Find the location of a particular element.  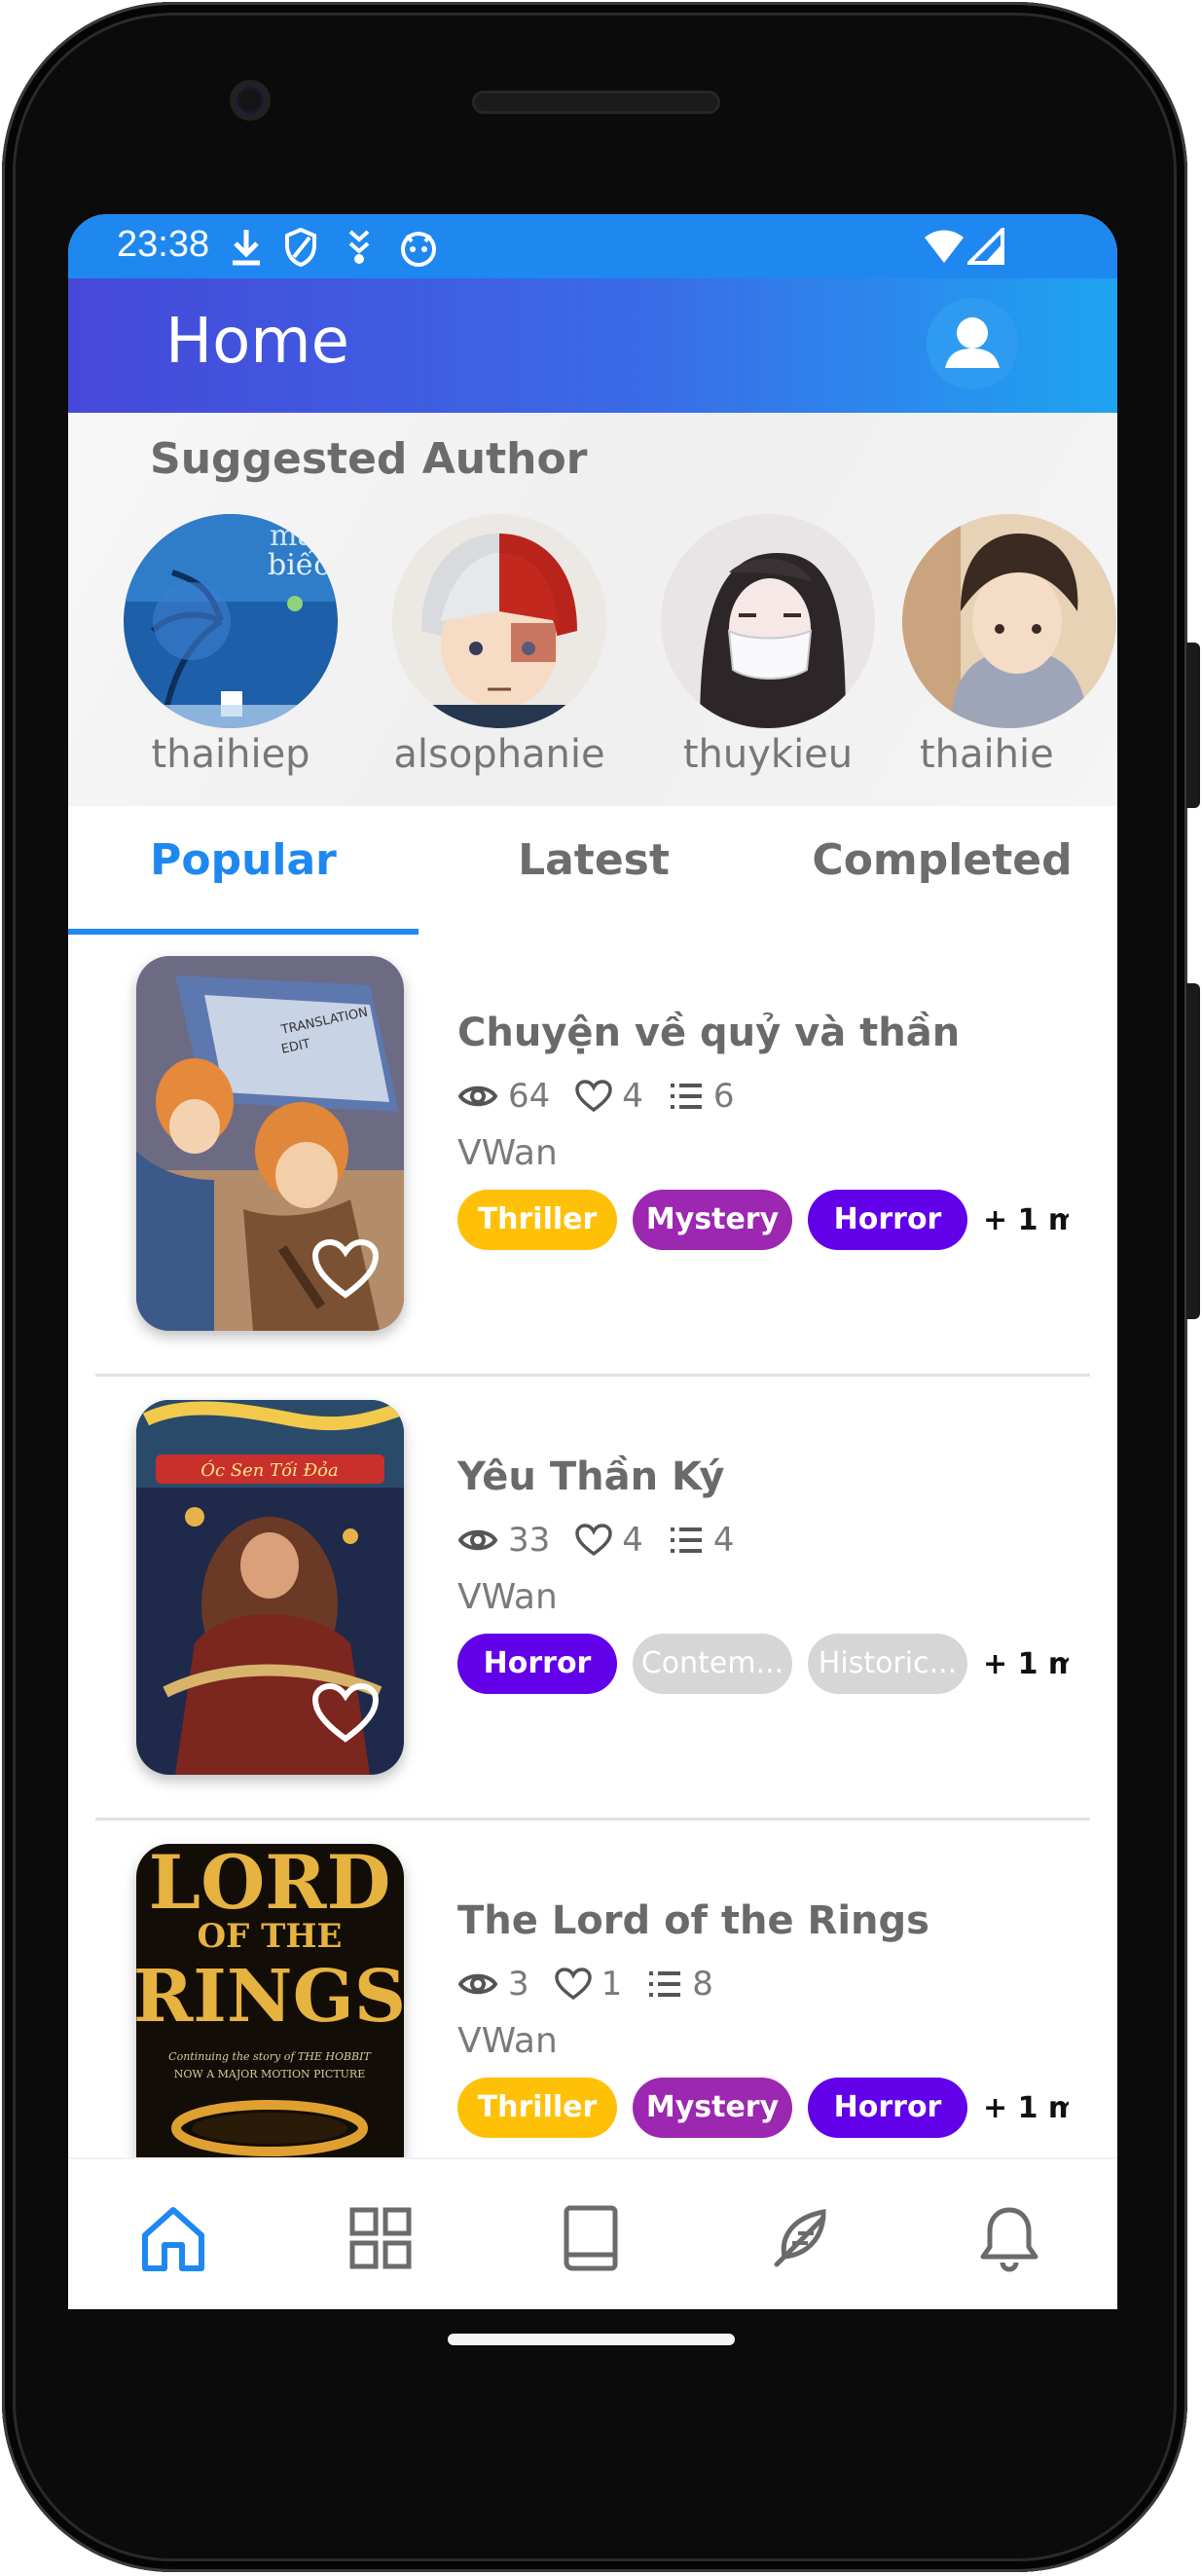

status-time: 23:38 is located at coordinates (163, 244).